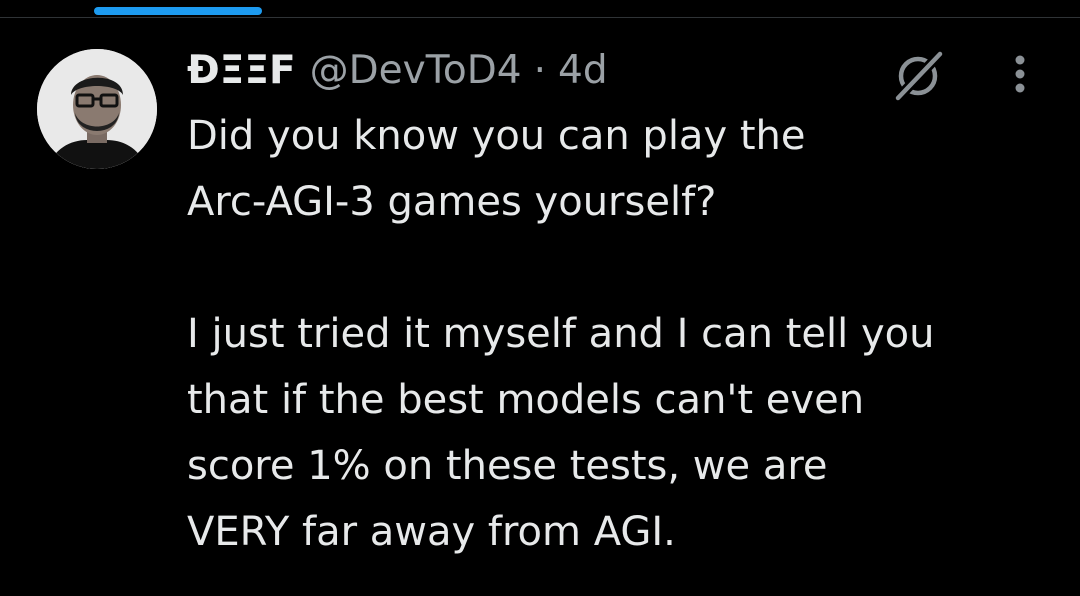  What do you see at coordinates (431, 532) in the screenshot?
I see `tweet-line: VERY far away from AGI.` at bounding box center [431, 532].